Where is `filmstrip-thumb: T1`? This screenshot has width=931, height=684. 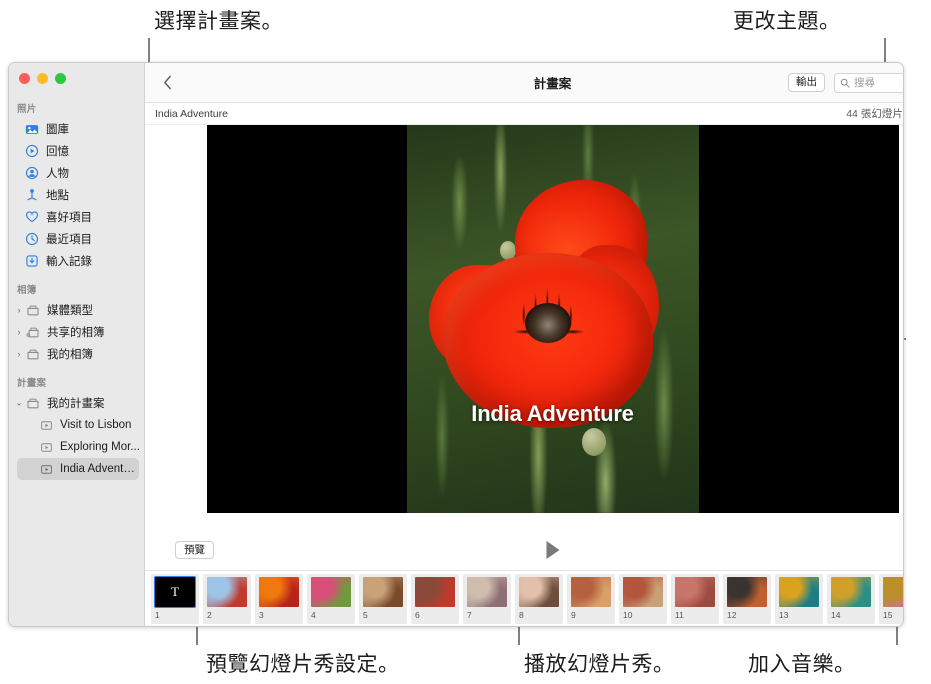 filmstrip-thumb: T1 is located at coordinates (175, 598).